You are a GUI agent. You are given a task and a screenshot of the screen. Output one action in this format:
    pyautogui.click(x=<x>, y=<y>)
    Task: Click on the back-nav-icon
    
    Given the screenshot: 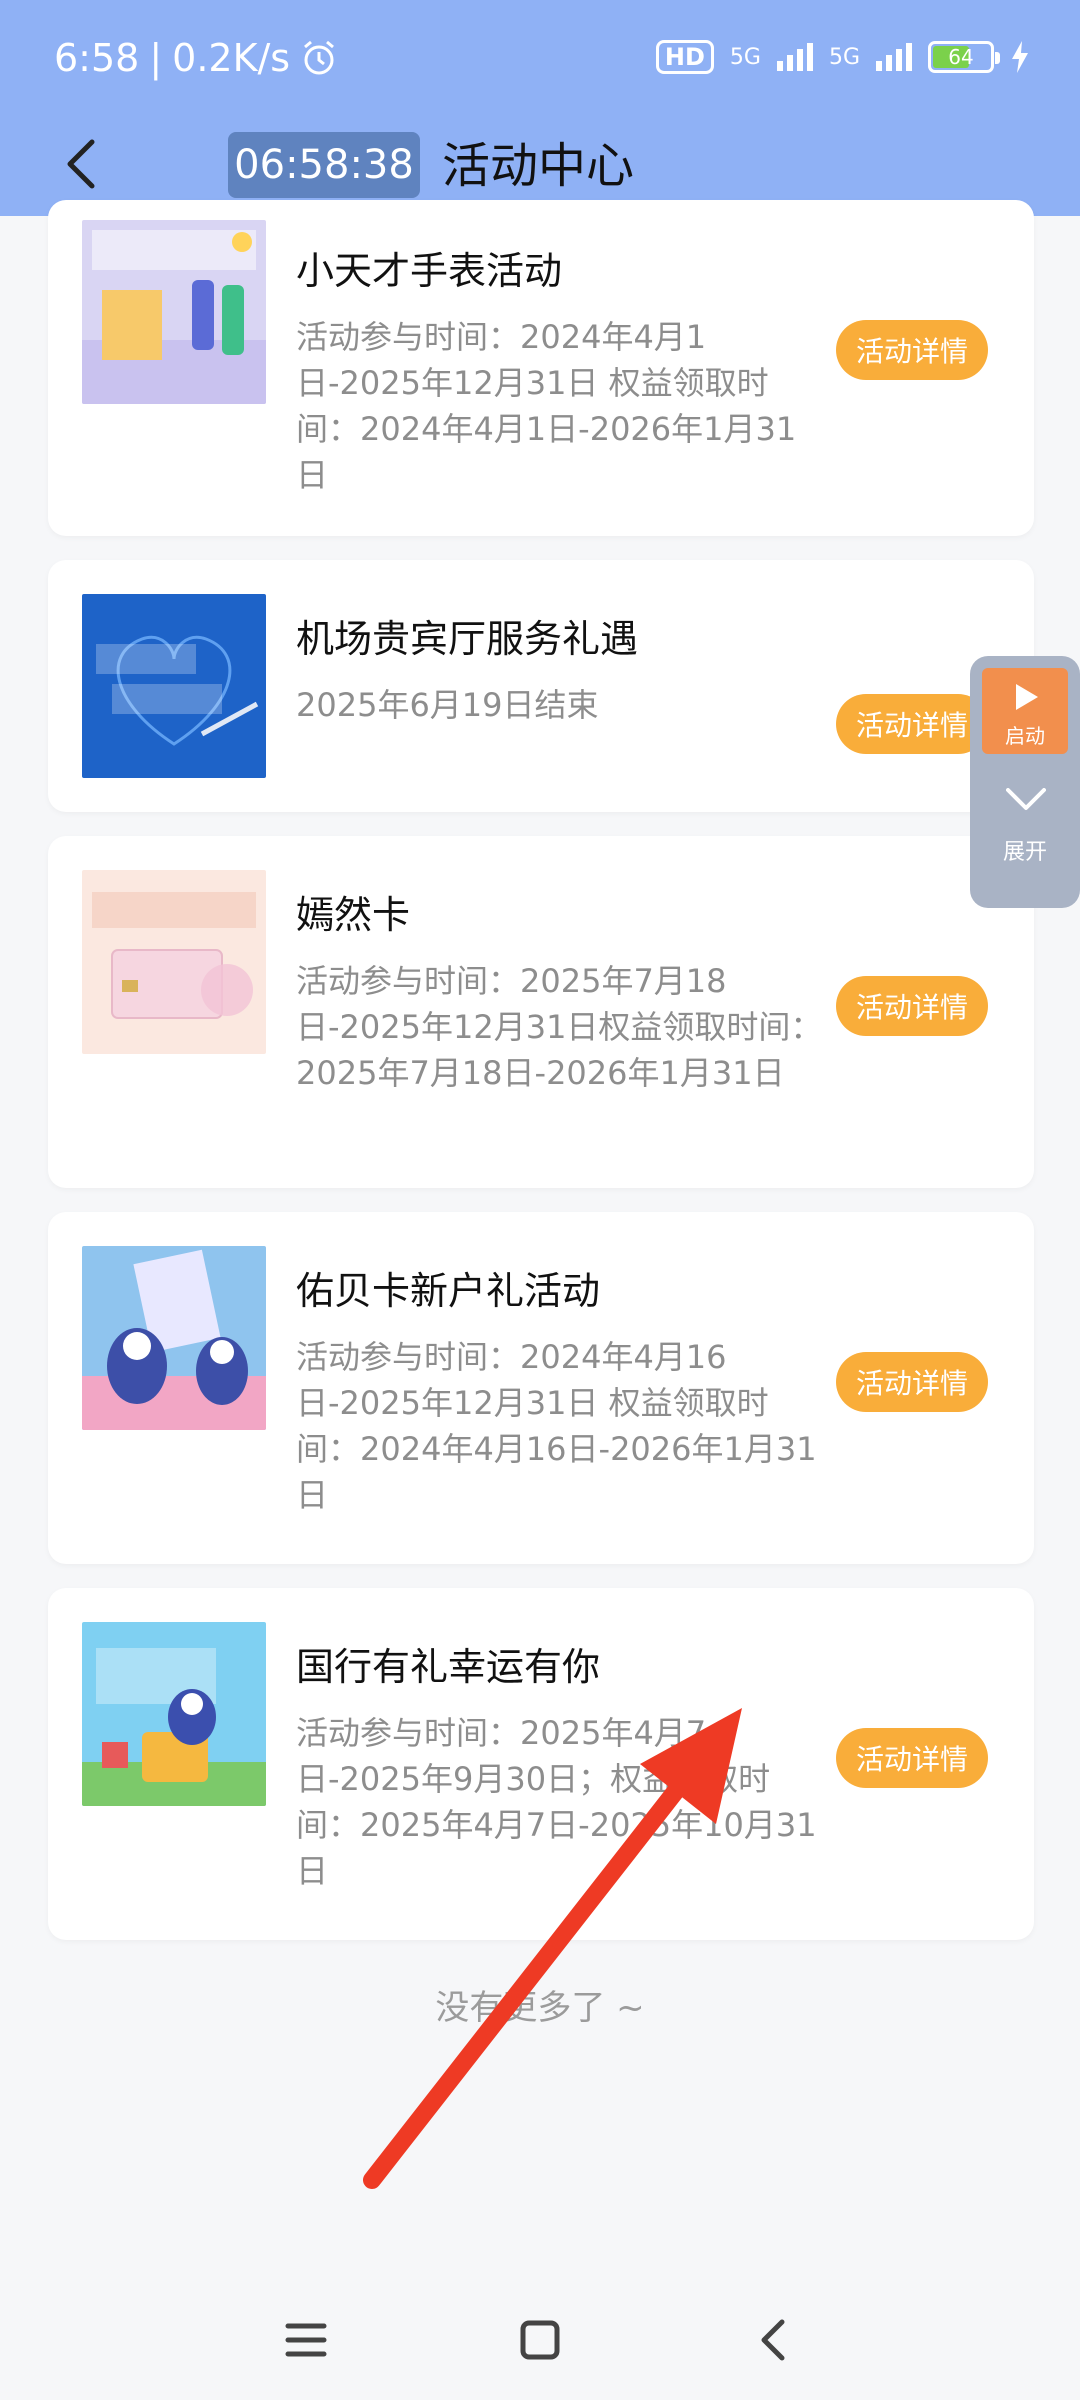 What is the action you would take?
    pyautogui.click(x=774, y=2340)
    